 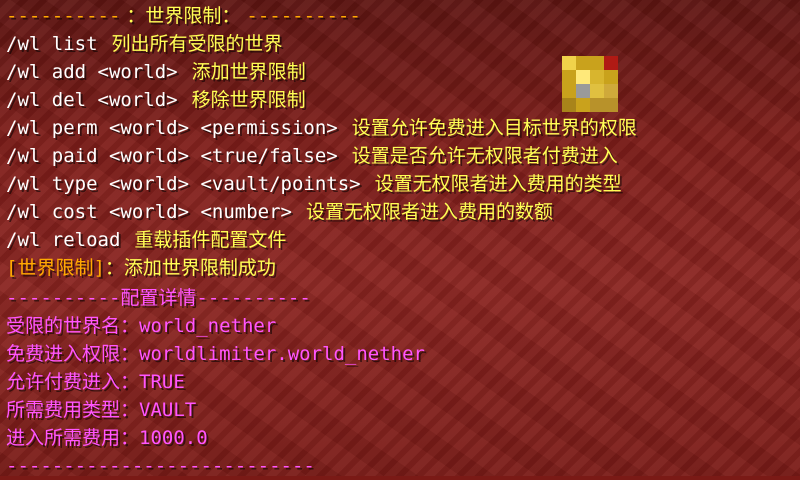 What do you see at coordinates (210, 240) in the screenshot?
I see `command-description: 重载插件配置文件` at bounding box center [210, 240].